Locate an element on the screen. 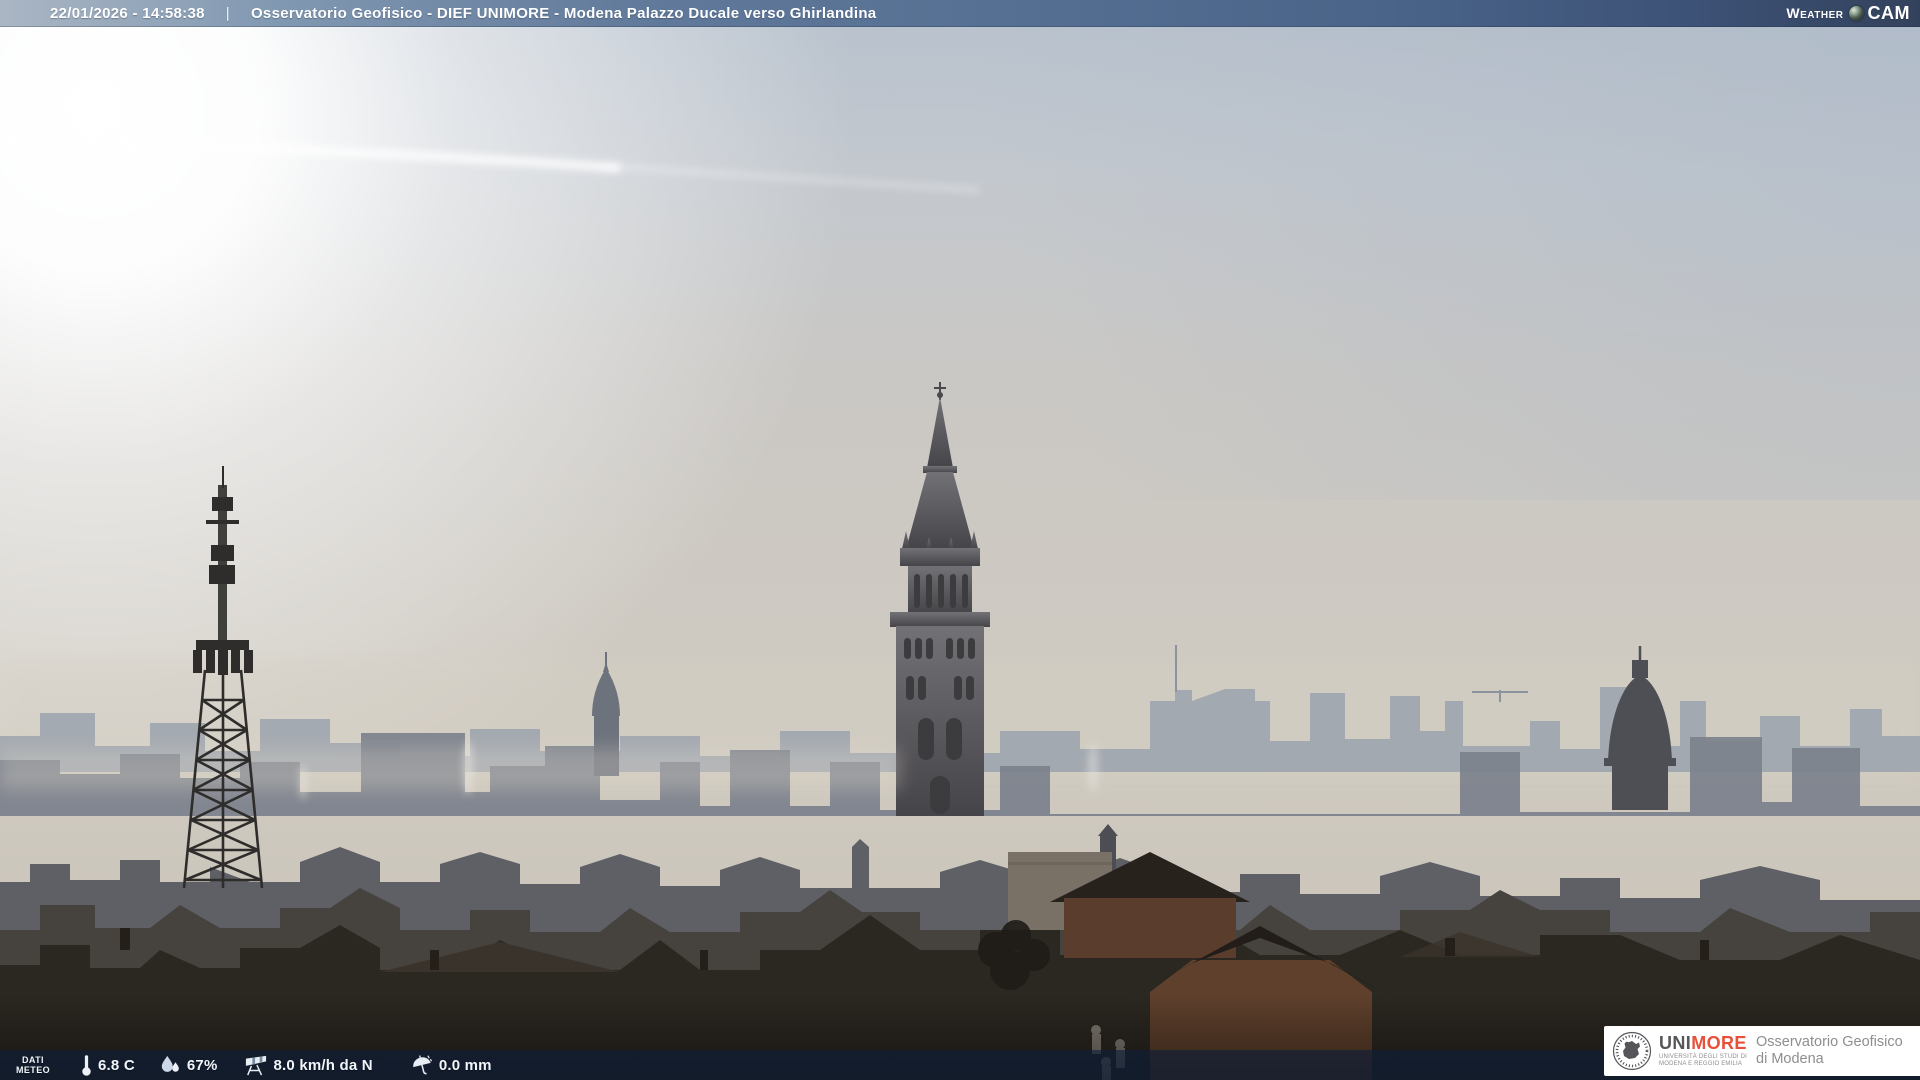 This screenshot has width=1920, height=1080. umbrella-rain-icon is located at coordinates (422, 1065).